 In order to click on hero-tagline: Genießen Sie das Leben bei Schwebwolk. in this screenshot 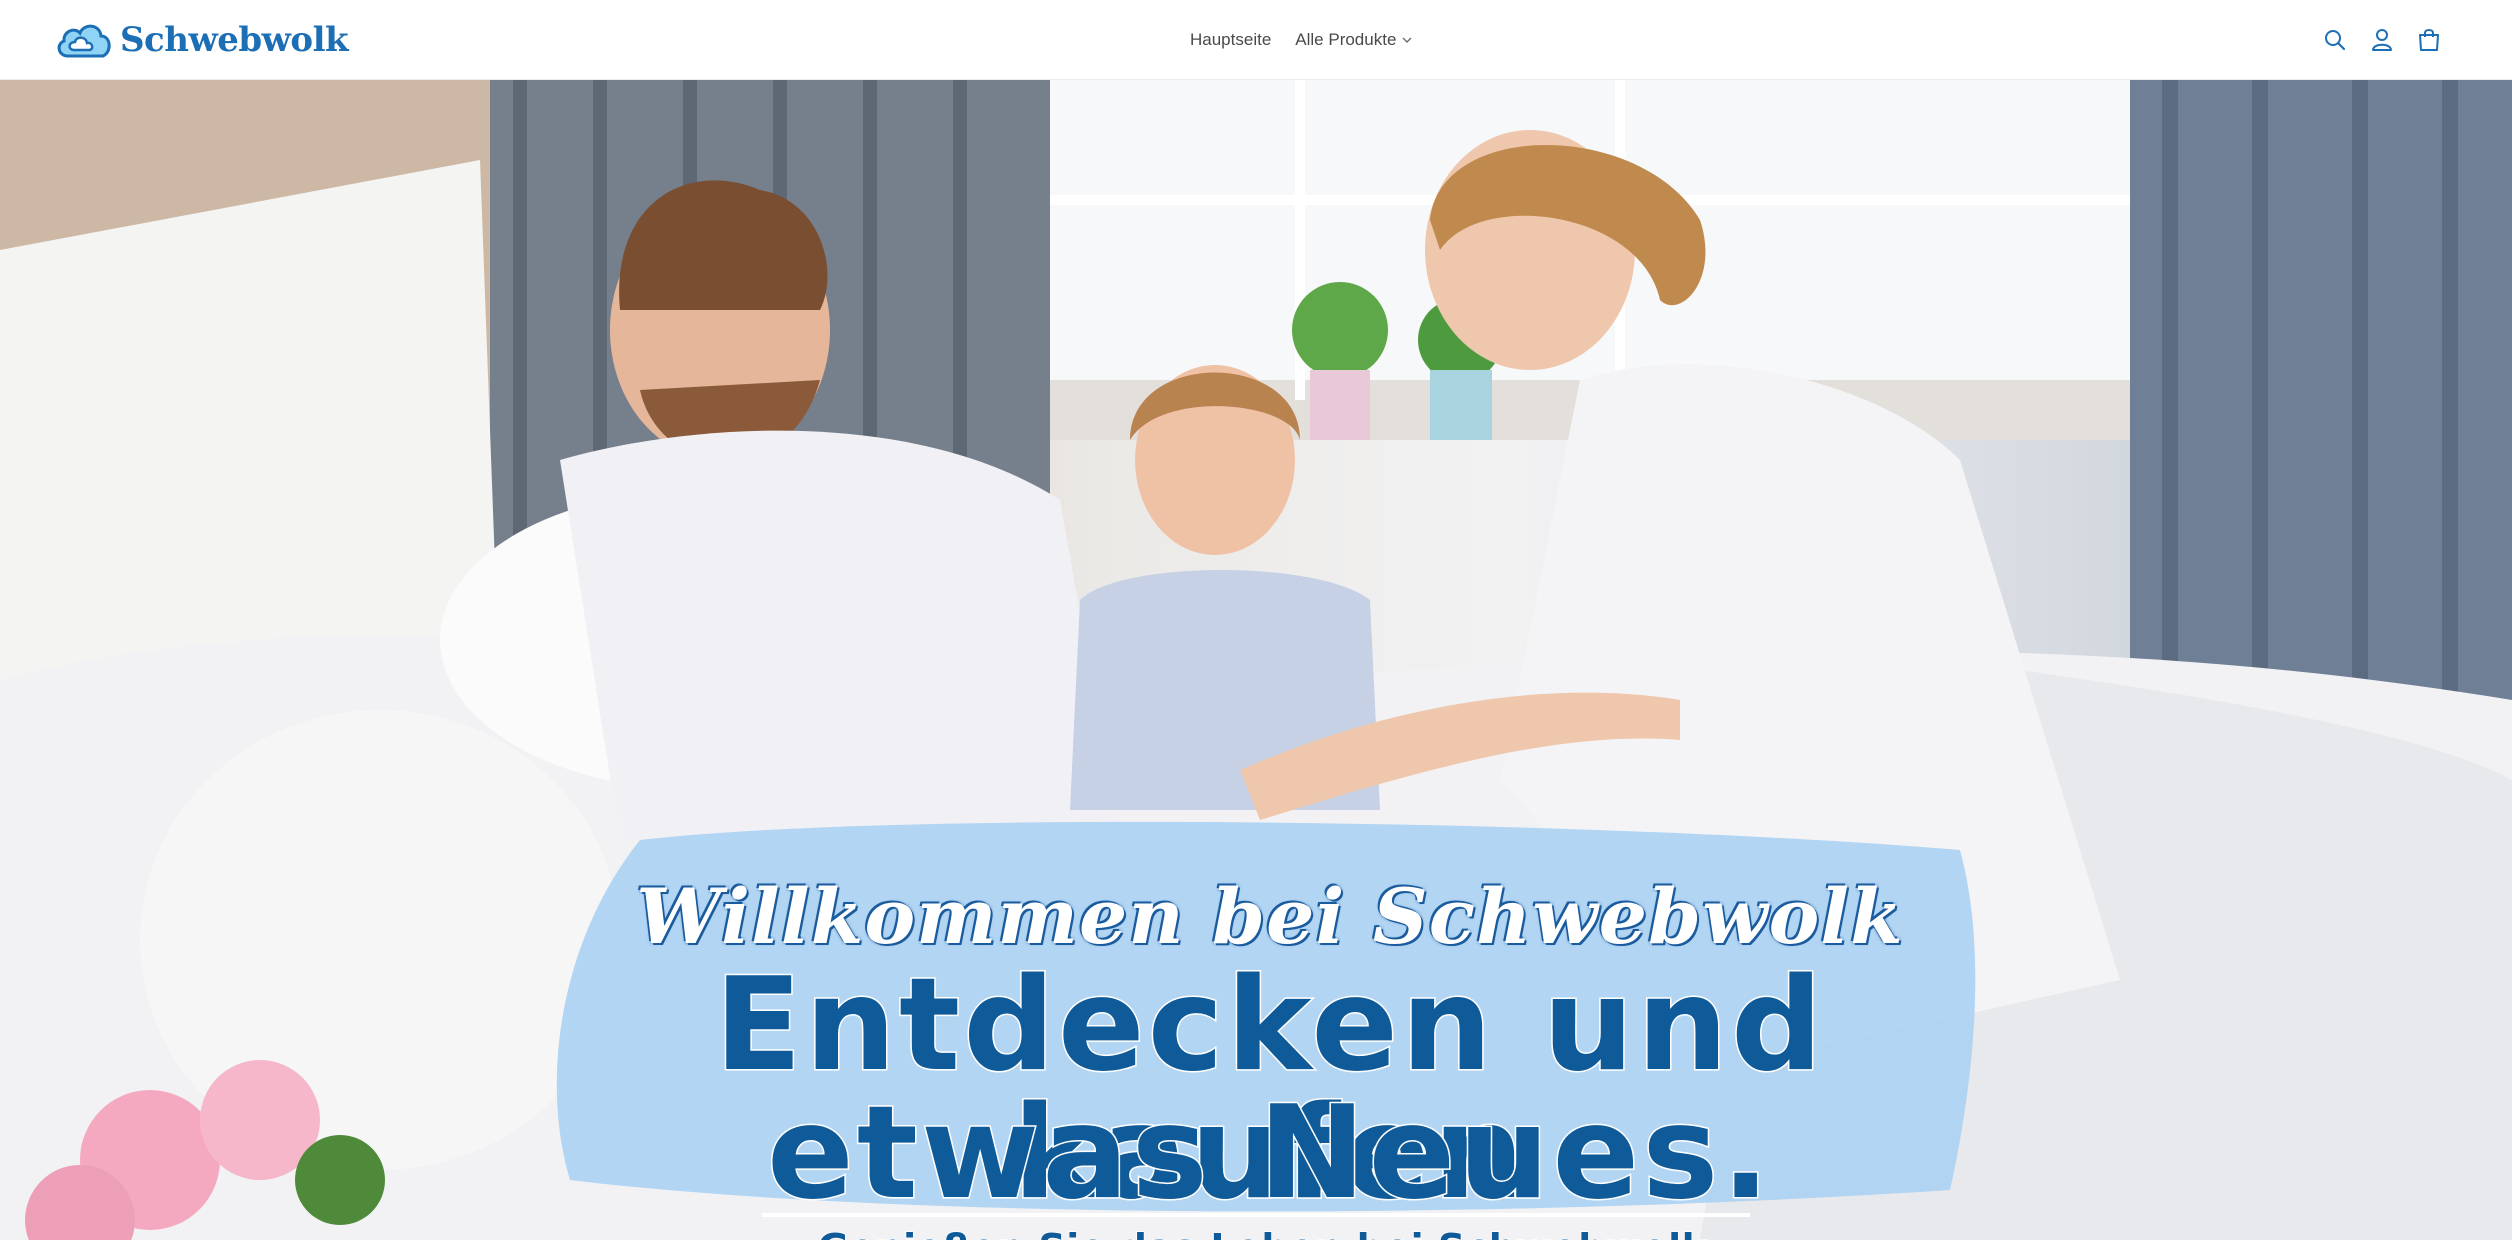, I will do `click(1270, 1232)`.